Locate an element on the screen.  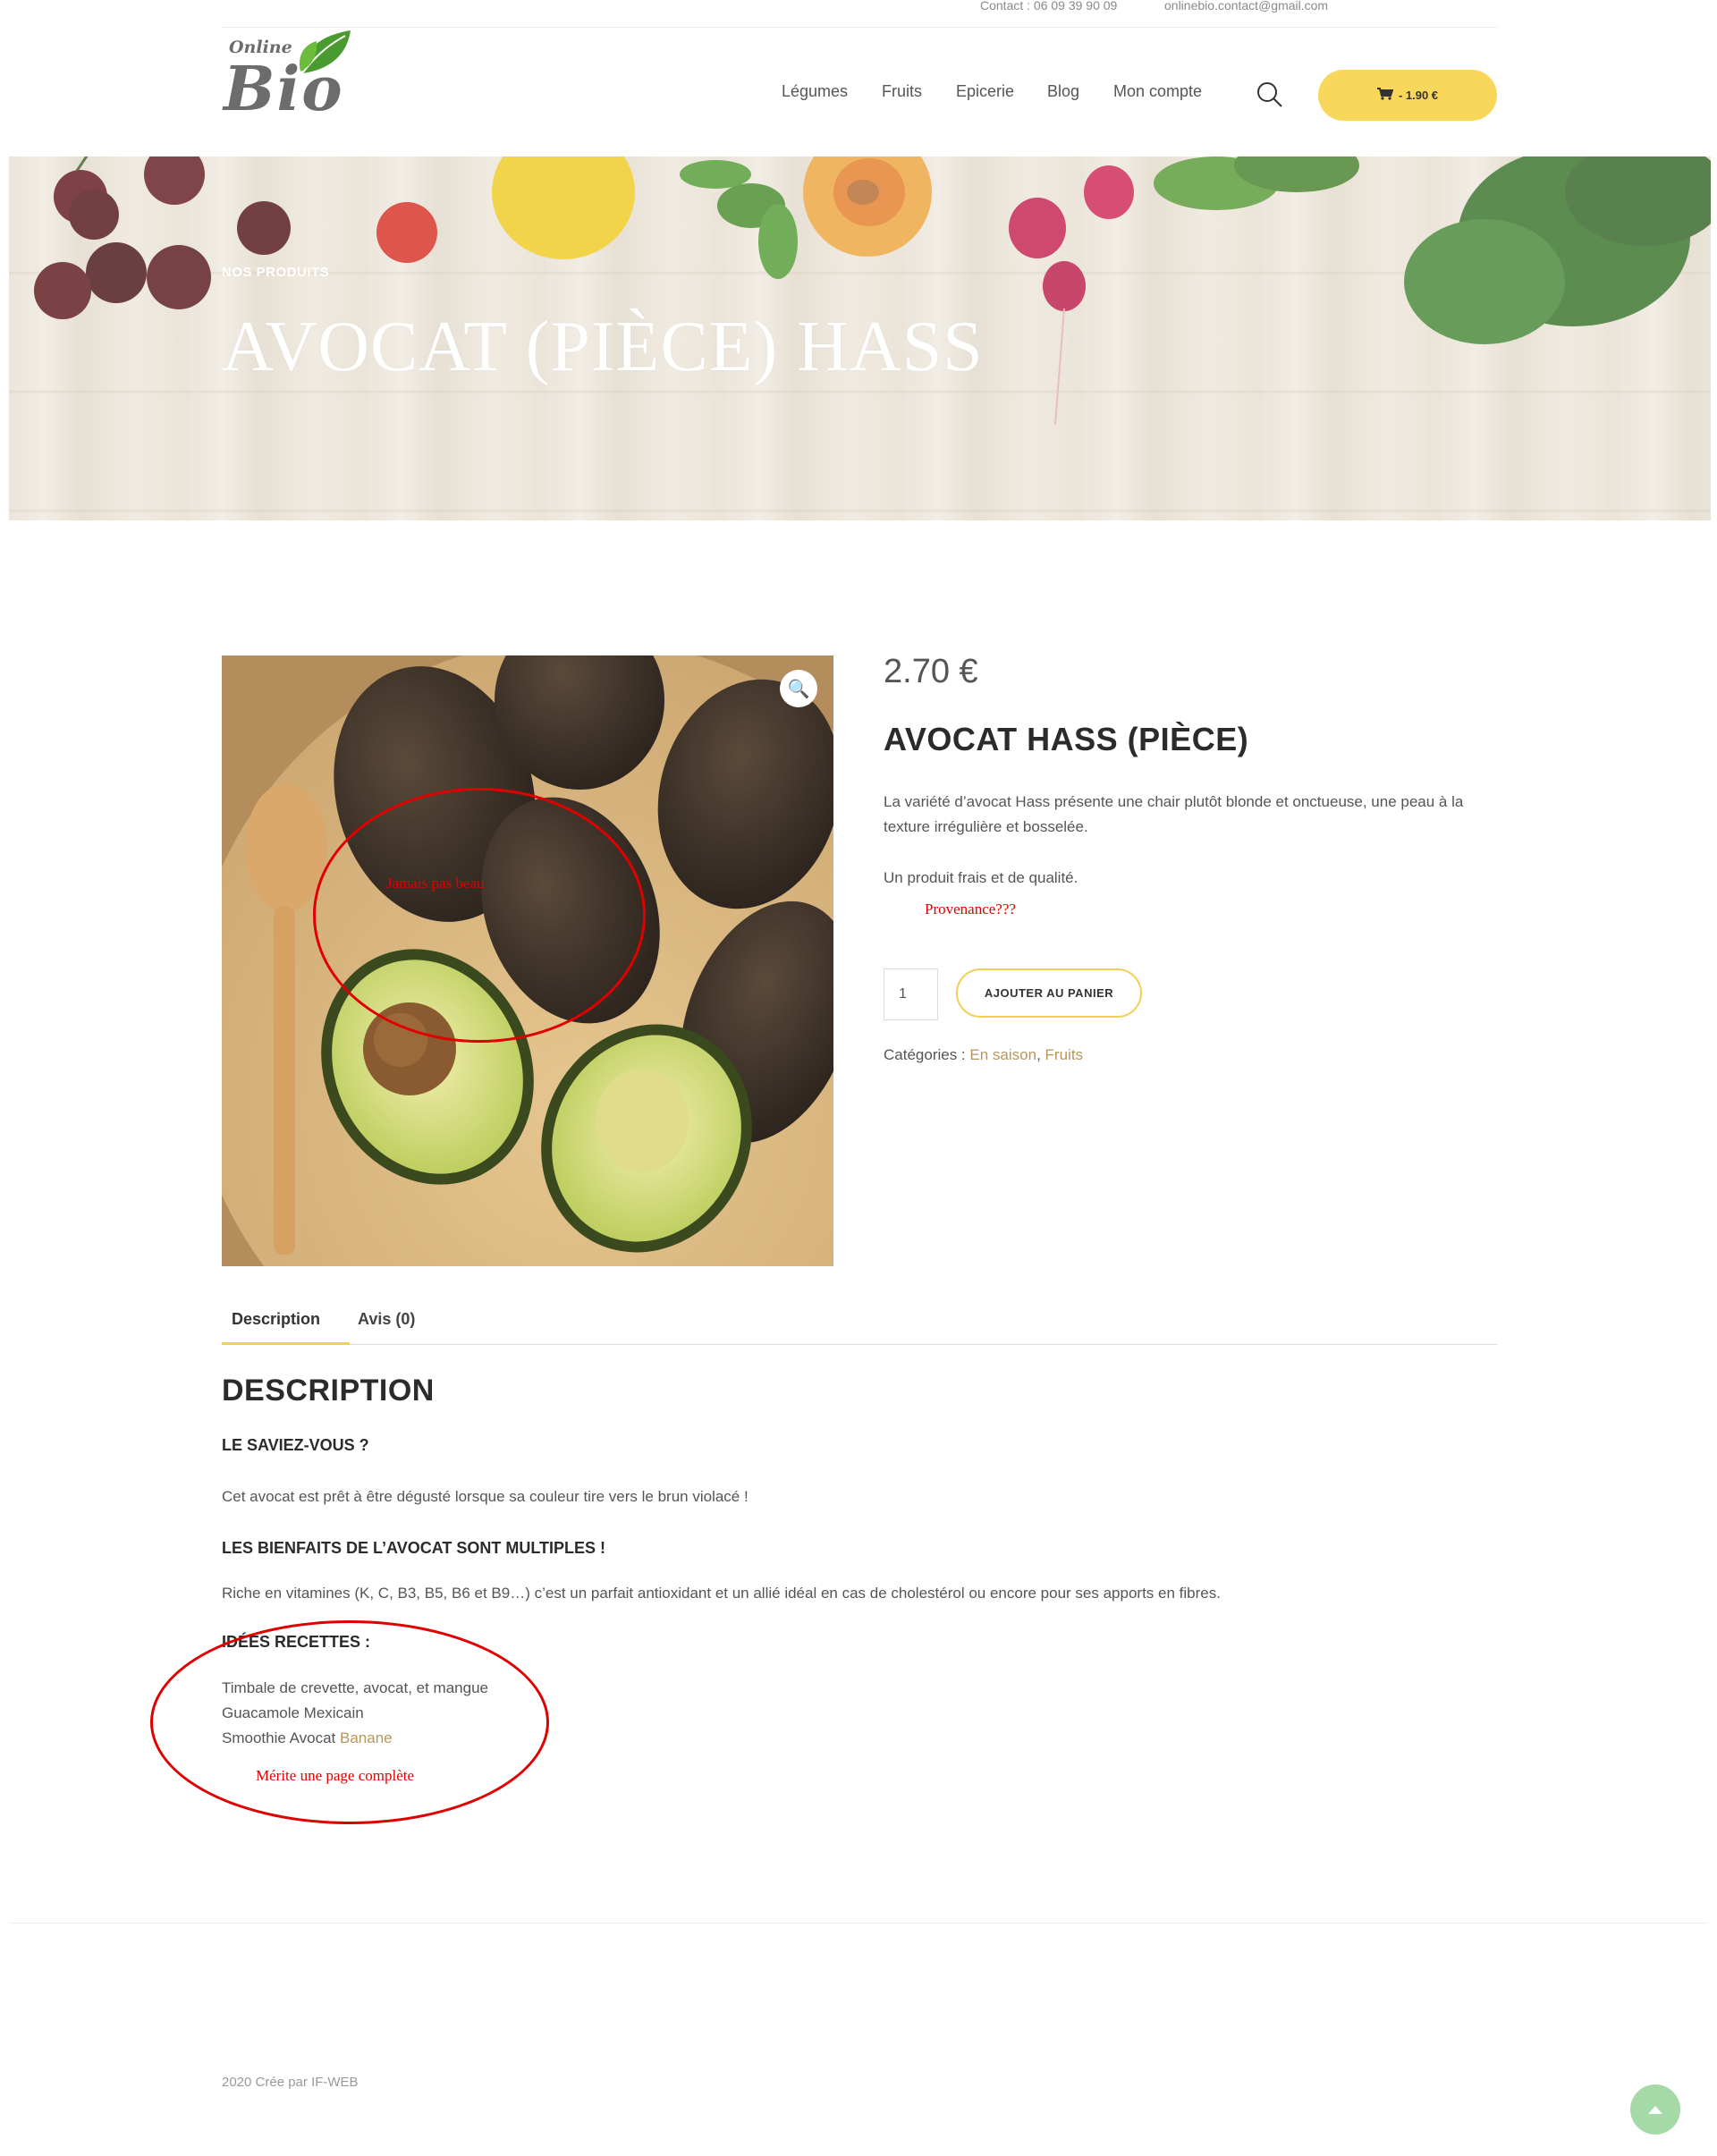
category-link-en-saison: En saison is located at coordinates (1003, 1055).